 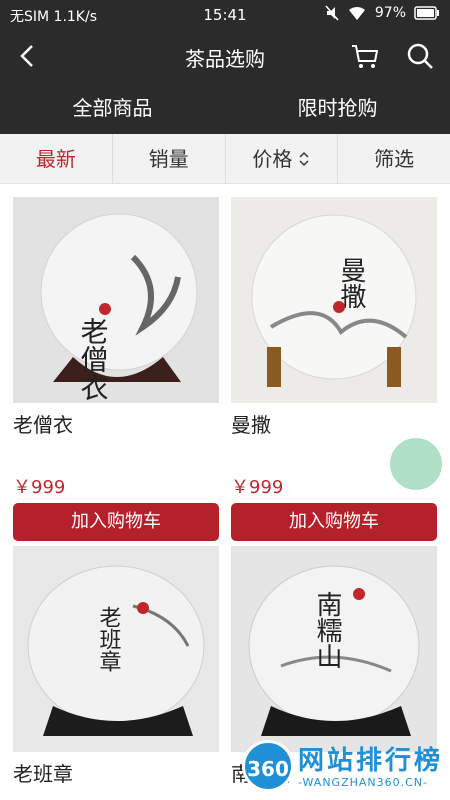 What do you see at coordinates (268, 766) in the screenshot?
I see `watermark-badge: 360` at bounding box center [268, 766].